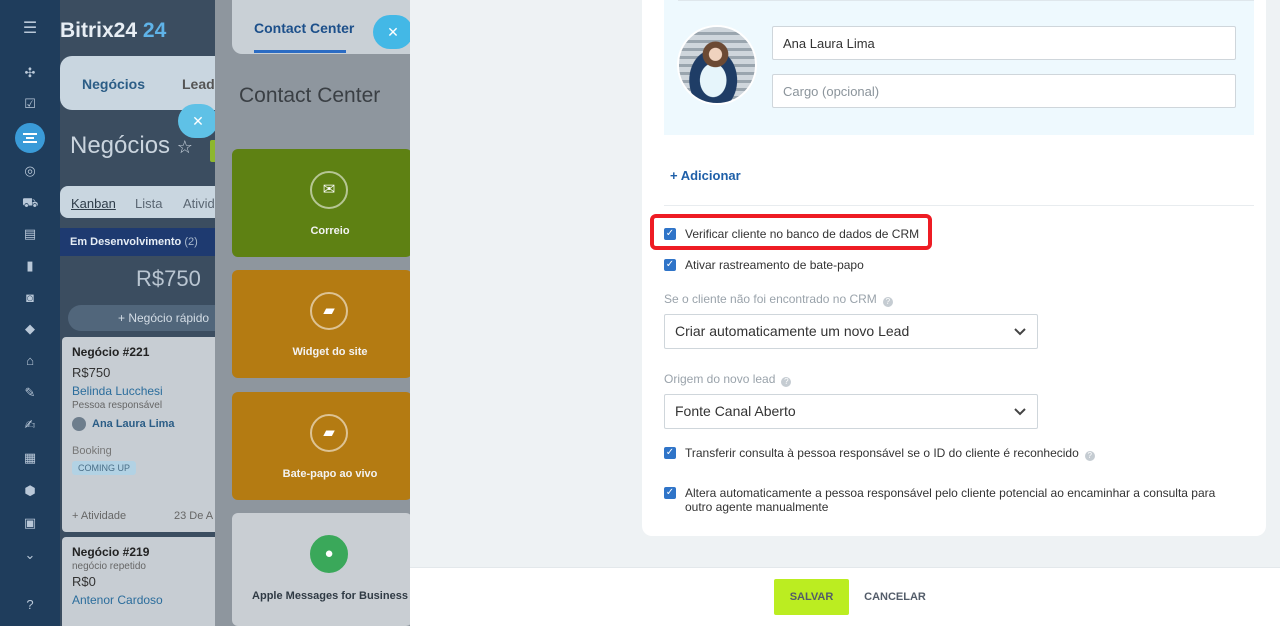 This screenshot has height=626, width=1280. I want to click on star-icon: ☆, so click(185, 147).